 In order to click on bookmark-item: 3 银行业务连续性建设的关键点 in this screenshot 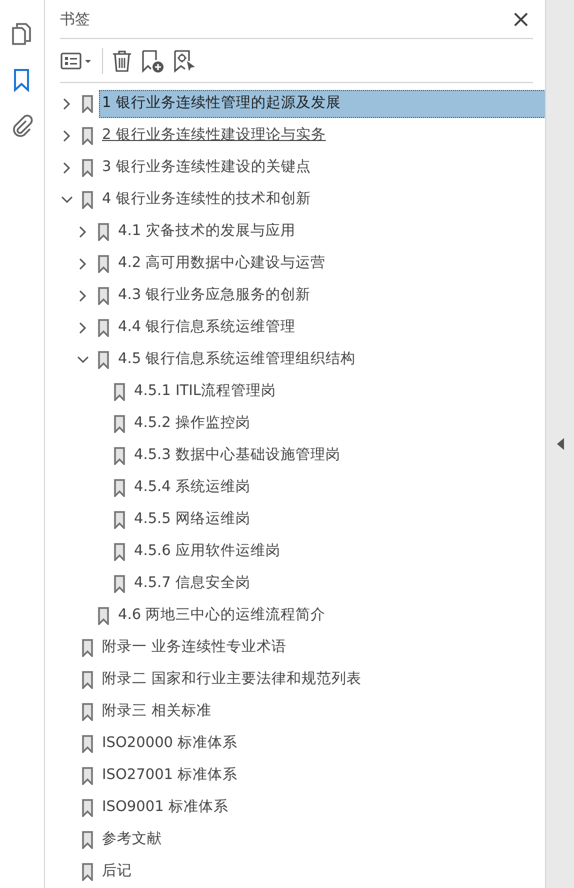, I will do `click(206, 168)`.